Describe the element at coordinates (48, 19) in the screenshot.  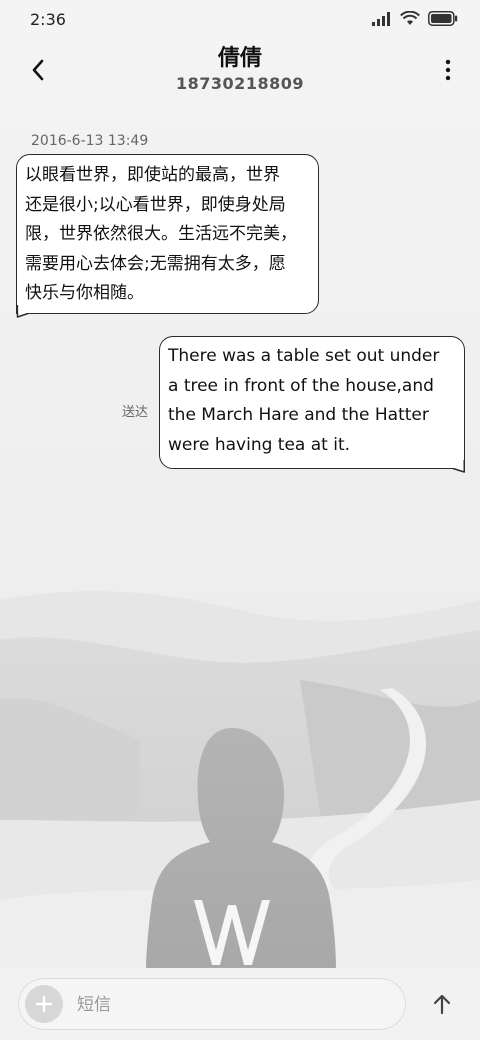
I see `status-time: 2:36` at that location.